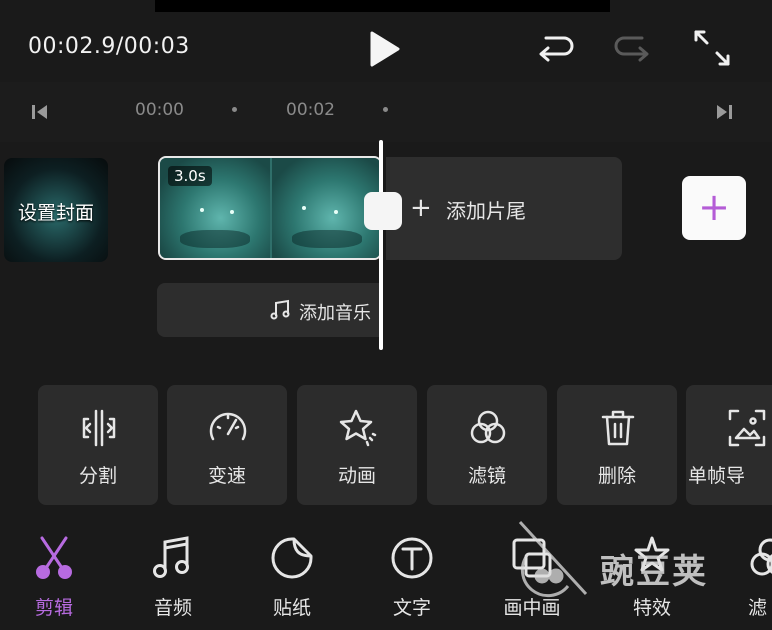 Image resolution: width=772 pixels, height=630 pixels. What do you see at coordinates (717, 476) in the screenshot?
I see `tool-label: 单帧导` at bounding box center [717, 476].